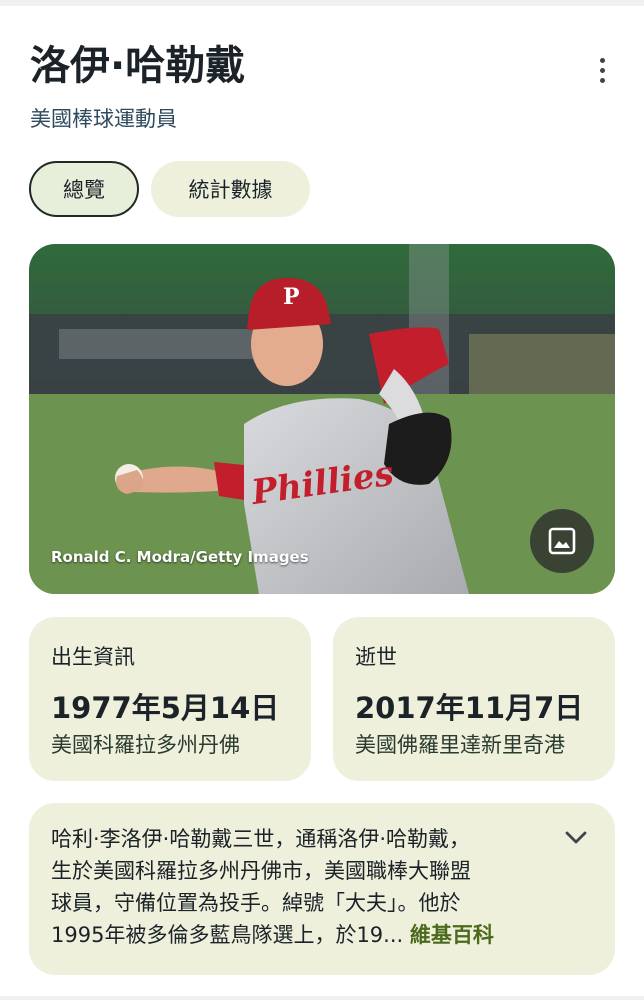 The image size is (644, 1000). I want to click on wikipedia-link: 維基百科, so click(452, 935).